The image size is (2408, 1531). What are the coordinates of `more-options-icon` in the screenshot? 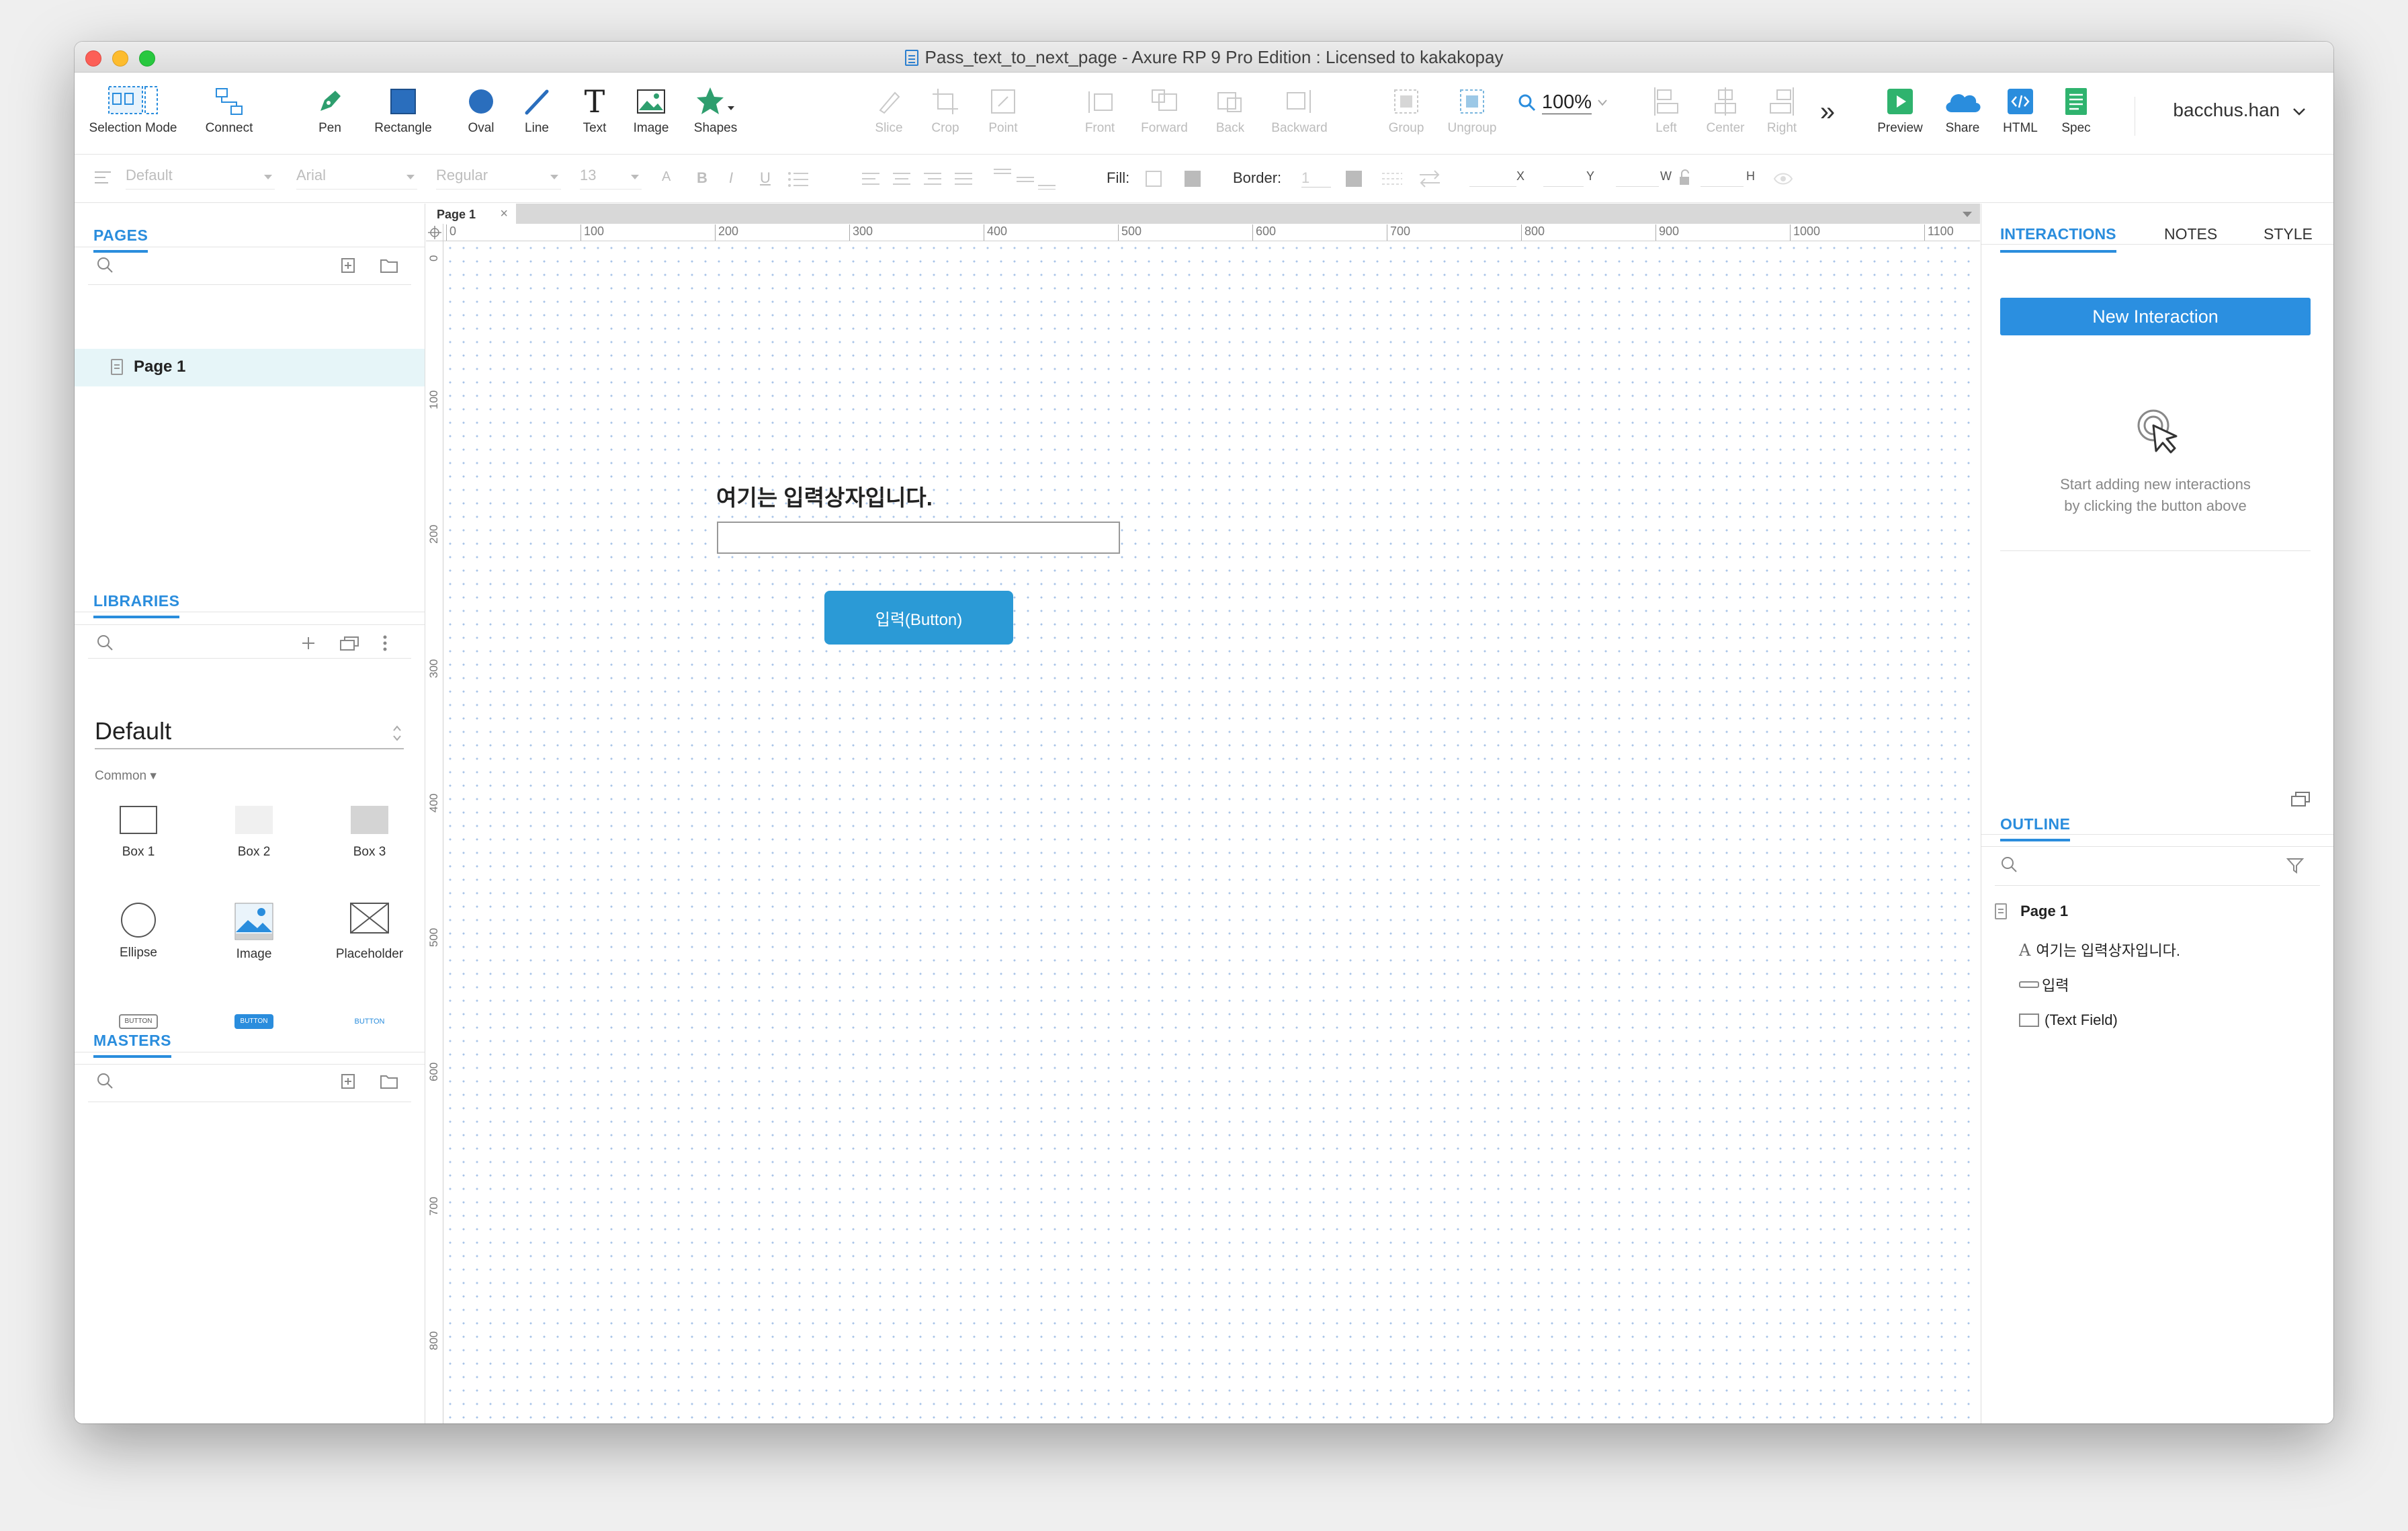 It's located at (385, 643).